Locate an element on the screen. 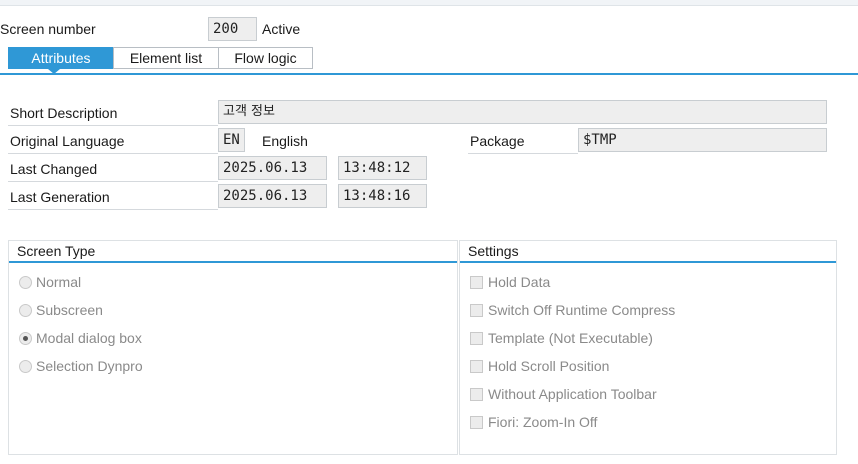 Image resolution: width=858 pixels, height=464 pixels. checkbox-label: Hold Data is located at coordinates (519, 282).